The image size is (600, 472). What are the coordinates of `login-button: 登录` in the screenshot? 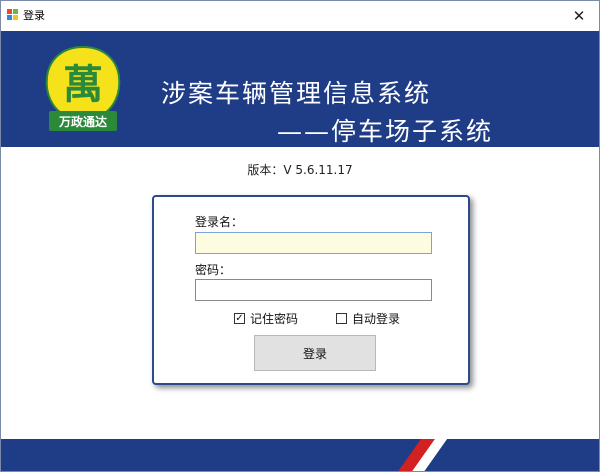 It's located at (315, 353).